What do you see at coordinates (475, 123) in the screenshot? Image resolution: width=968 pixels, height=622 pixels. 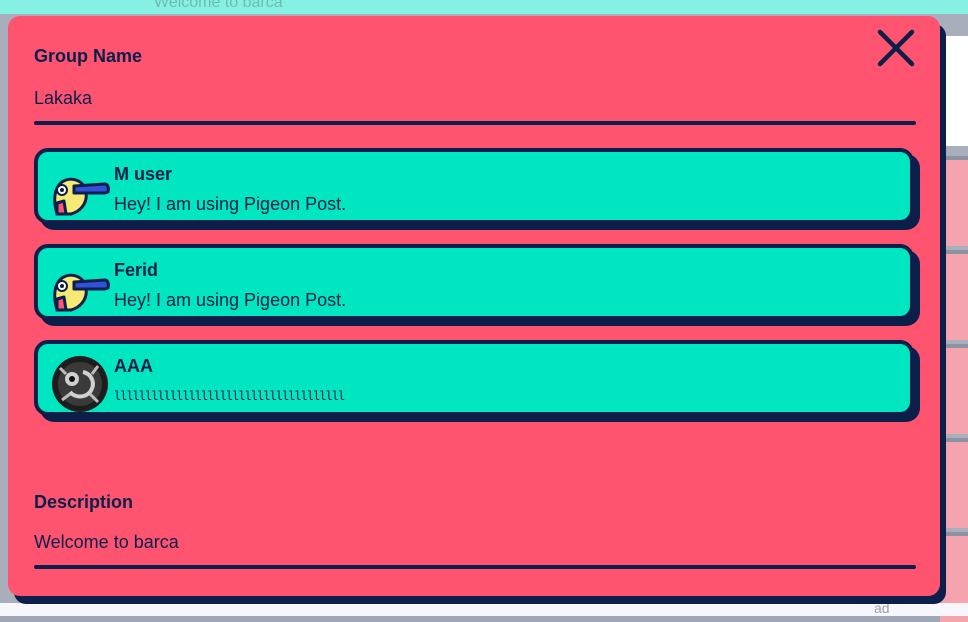 I see `group-name-underline` at bounding box center [475, 123].